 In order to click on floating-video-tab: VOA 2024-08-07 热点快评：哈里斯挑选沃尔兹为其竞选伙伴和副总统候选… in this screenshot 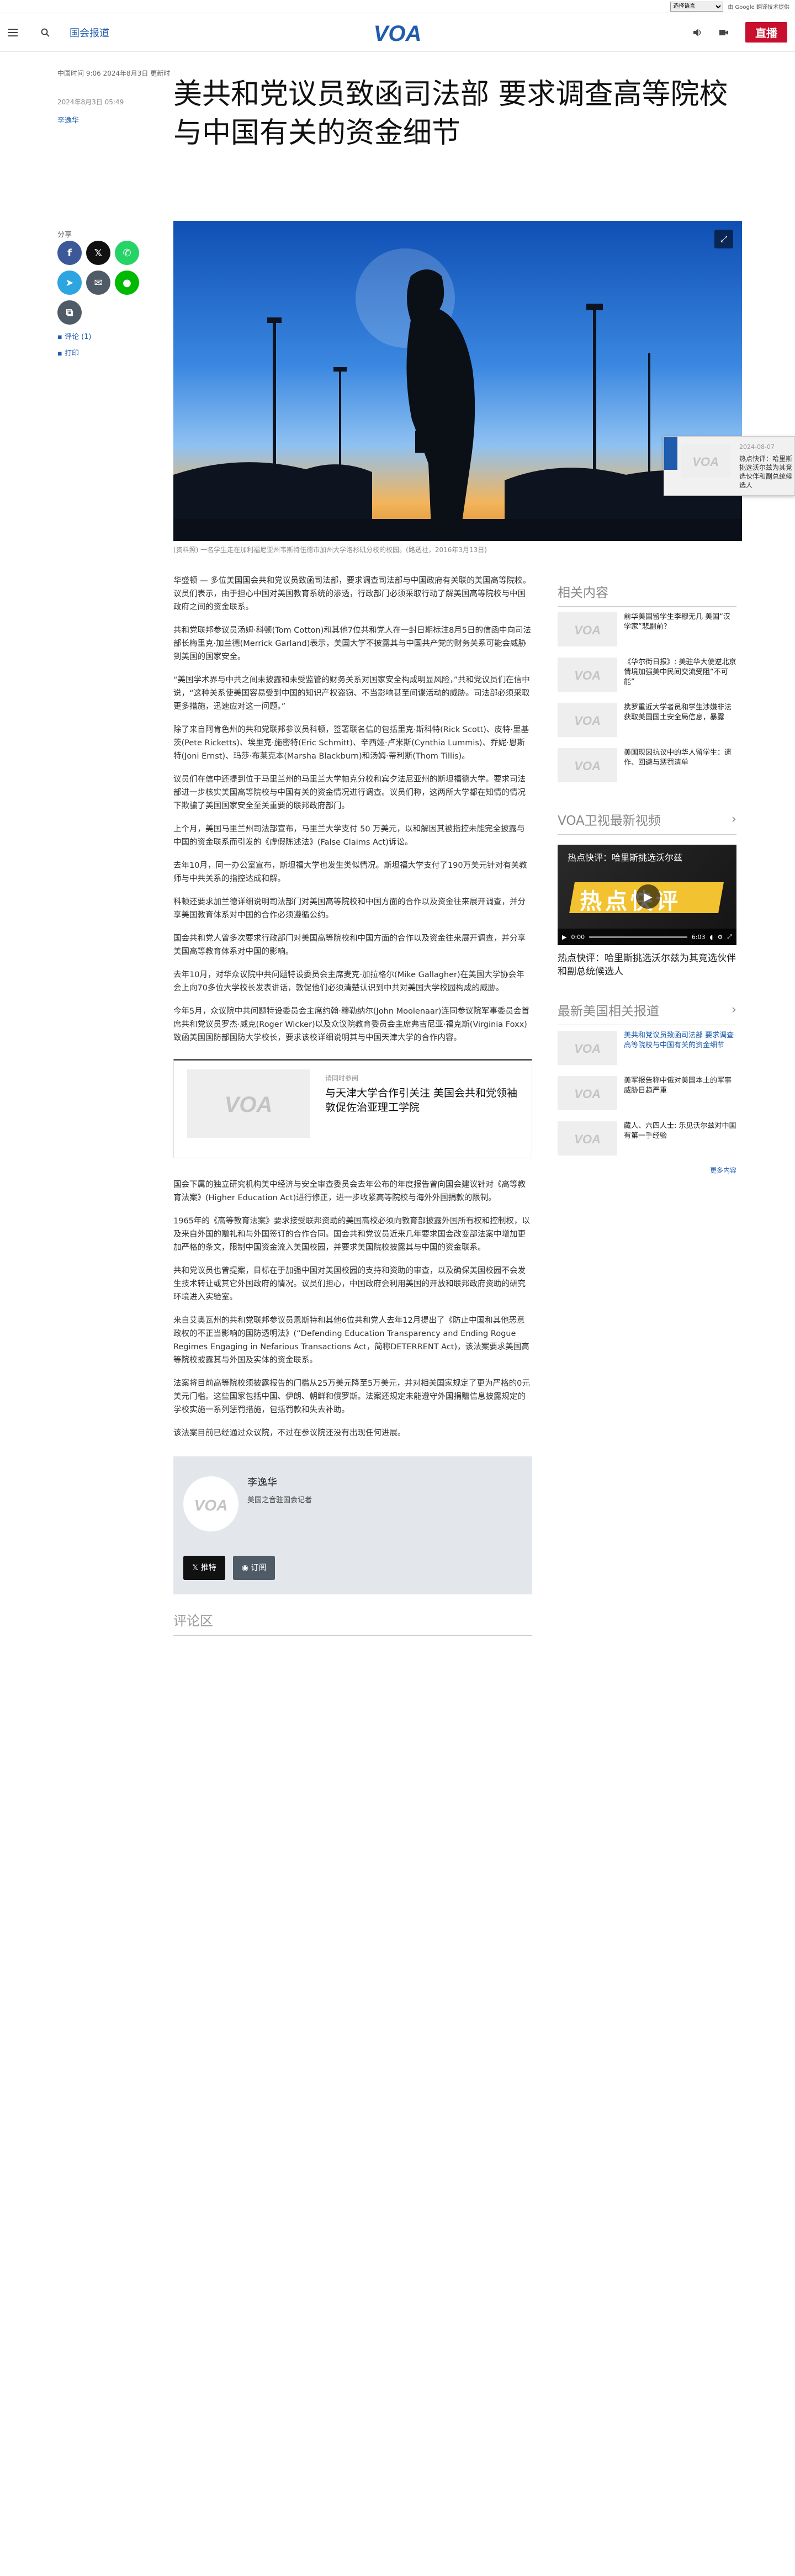, I will do `click(729, 466)`.